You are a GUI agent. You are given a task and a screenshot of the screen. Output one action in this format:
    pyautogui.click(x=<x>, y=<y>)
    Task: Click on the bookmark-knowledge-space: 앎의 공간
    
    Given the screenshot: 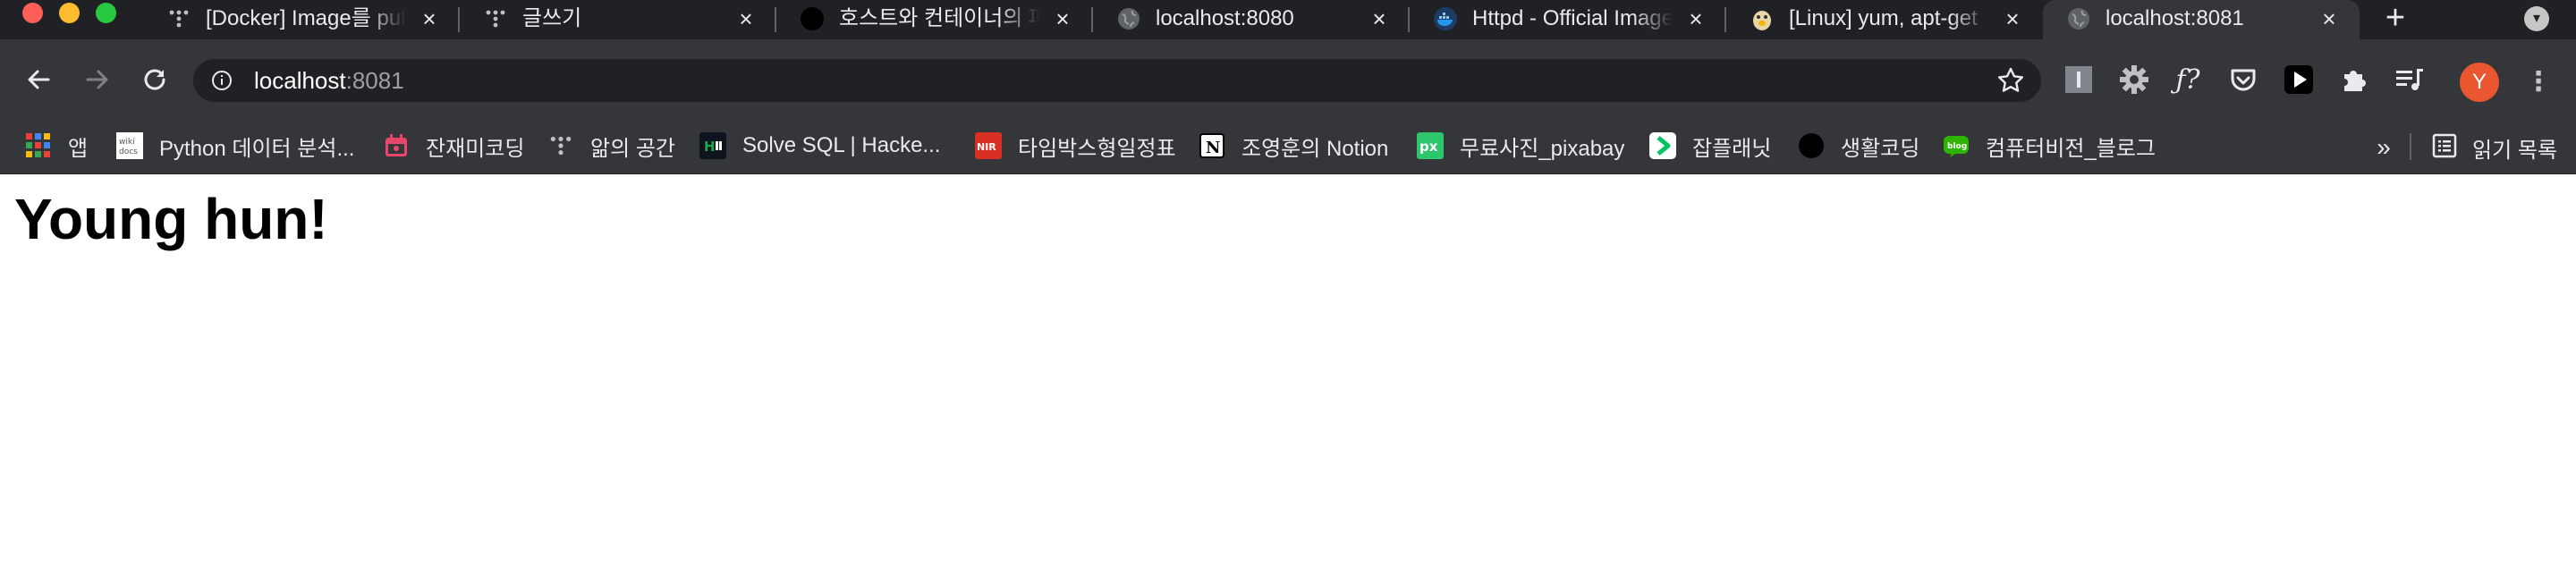 What is the action you would take?
    pyautogui.click(x=611, y=146)
    